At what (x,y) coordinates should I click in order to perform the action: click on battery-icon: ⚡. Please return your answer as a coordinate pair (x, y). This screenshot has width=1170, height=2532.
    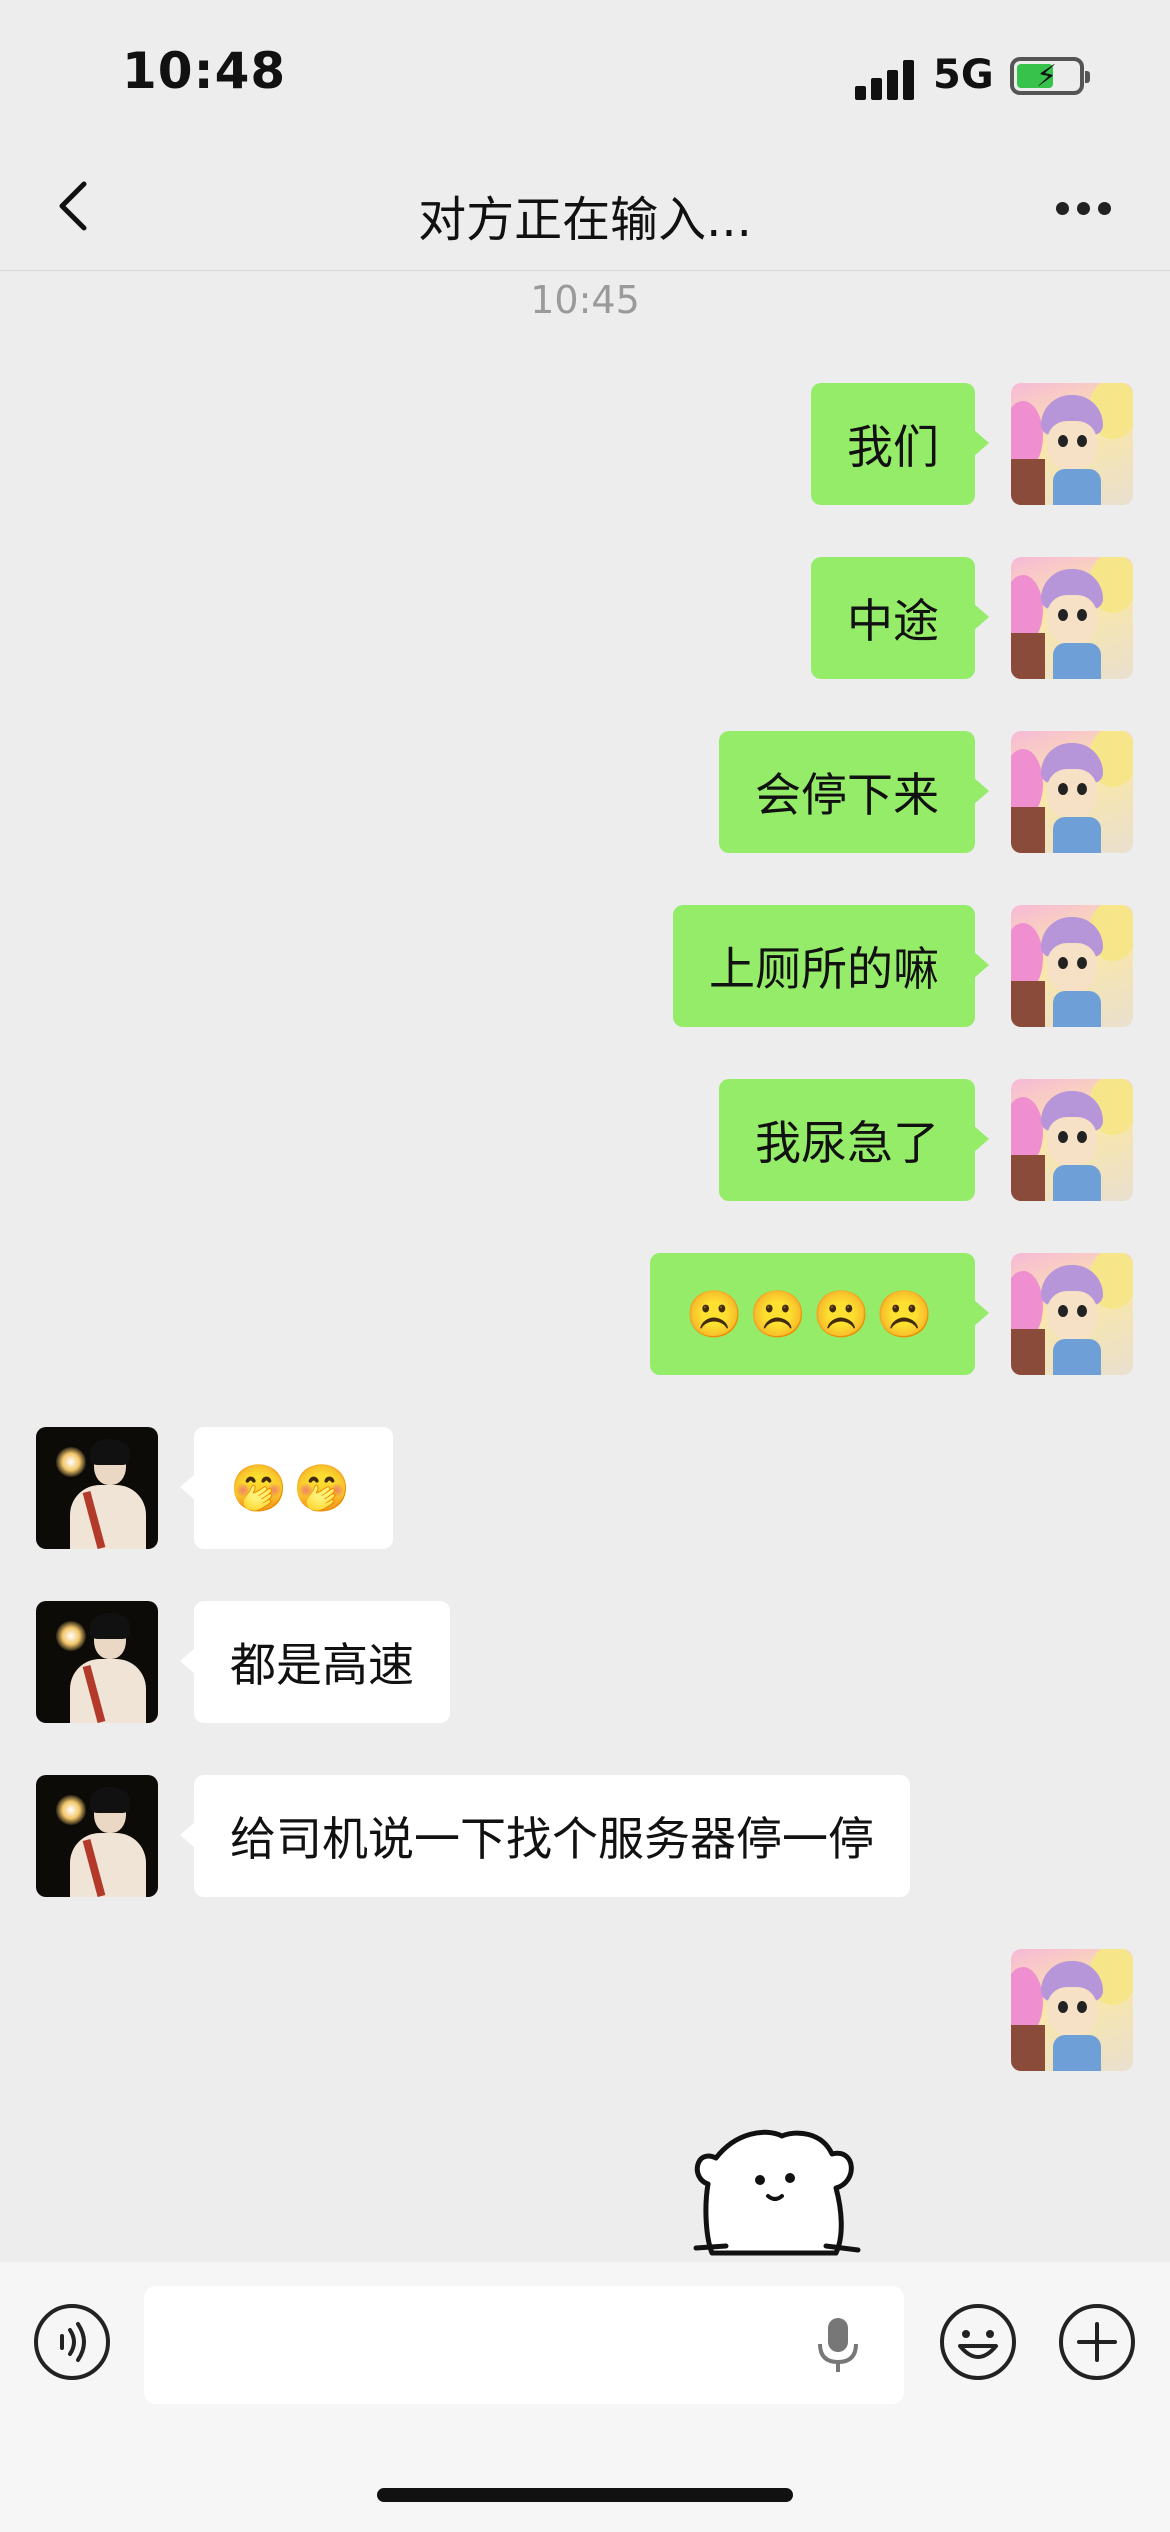
    Looking at the image, I should click on (1050, 76).